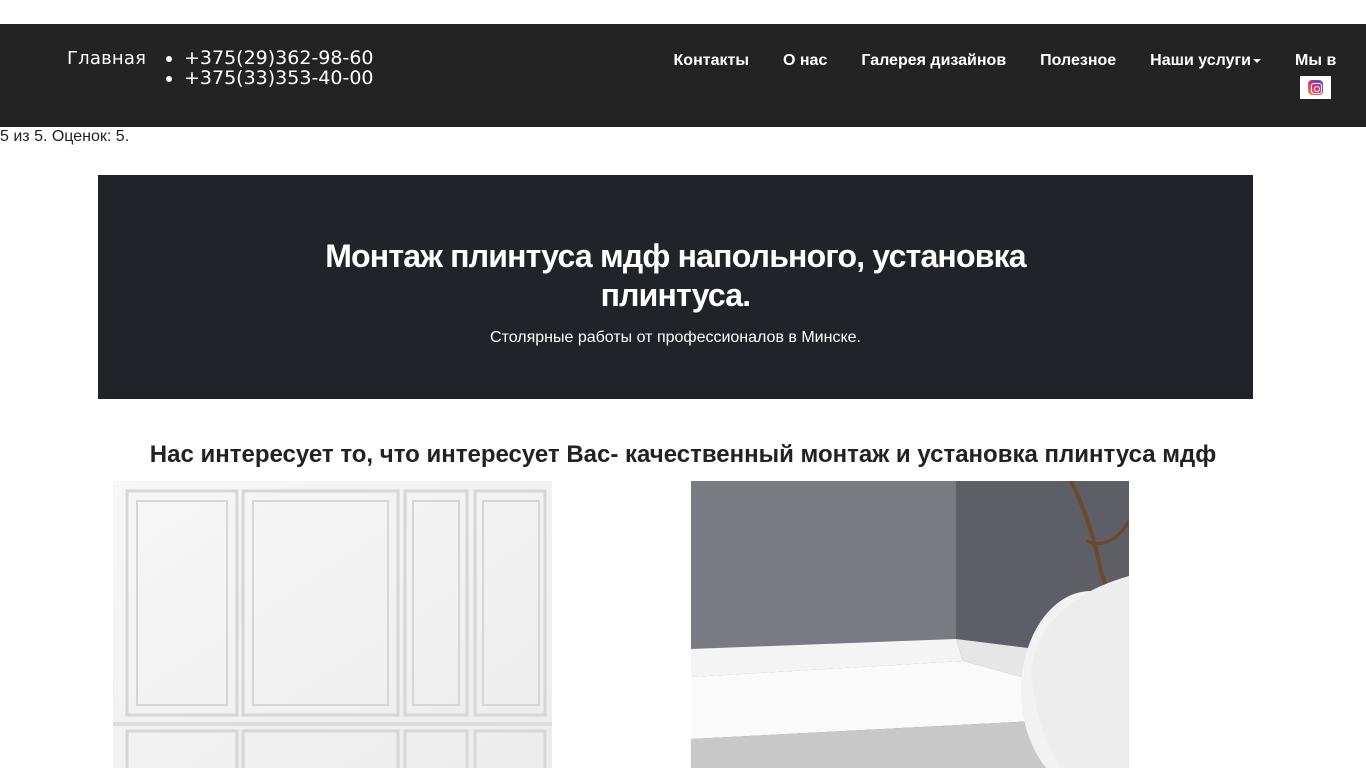 Image resolution: width=1366 pixels, height=768 pixels. Describe the element at coordinates (106, 58) in the screenshot. I see `home-link: Главная` at that location.